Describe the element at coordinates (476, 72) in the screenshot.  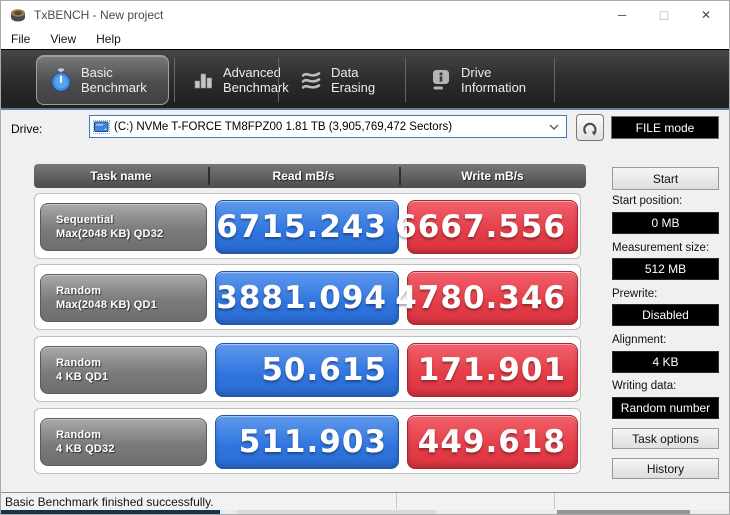
I see `tab-label-line1: Drive` at that location.